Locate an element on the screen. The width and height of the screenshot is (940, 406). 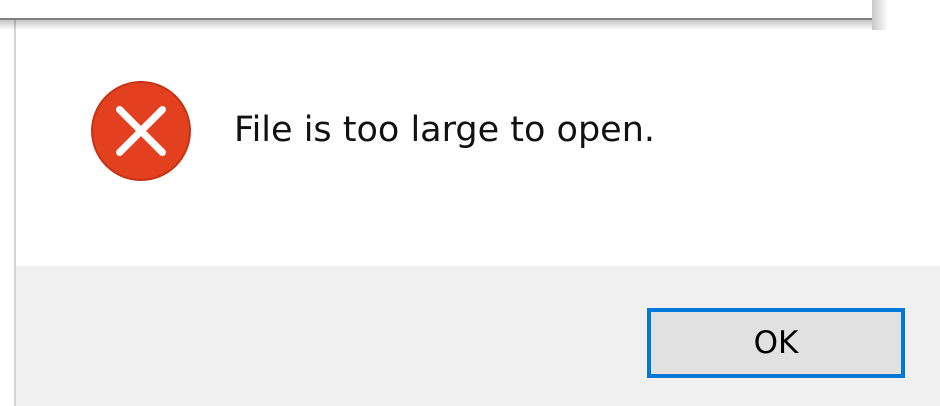
ok-button: OK is located at coordinates (776, 343).